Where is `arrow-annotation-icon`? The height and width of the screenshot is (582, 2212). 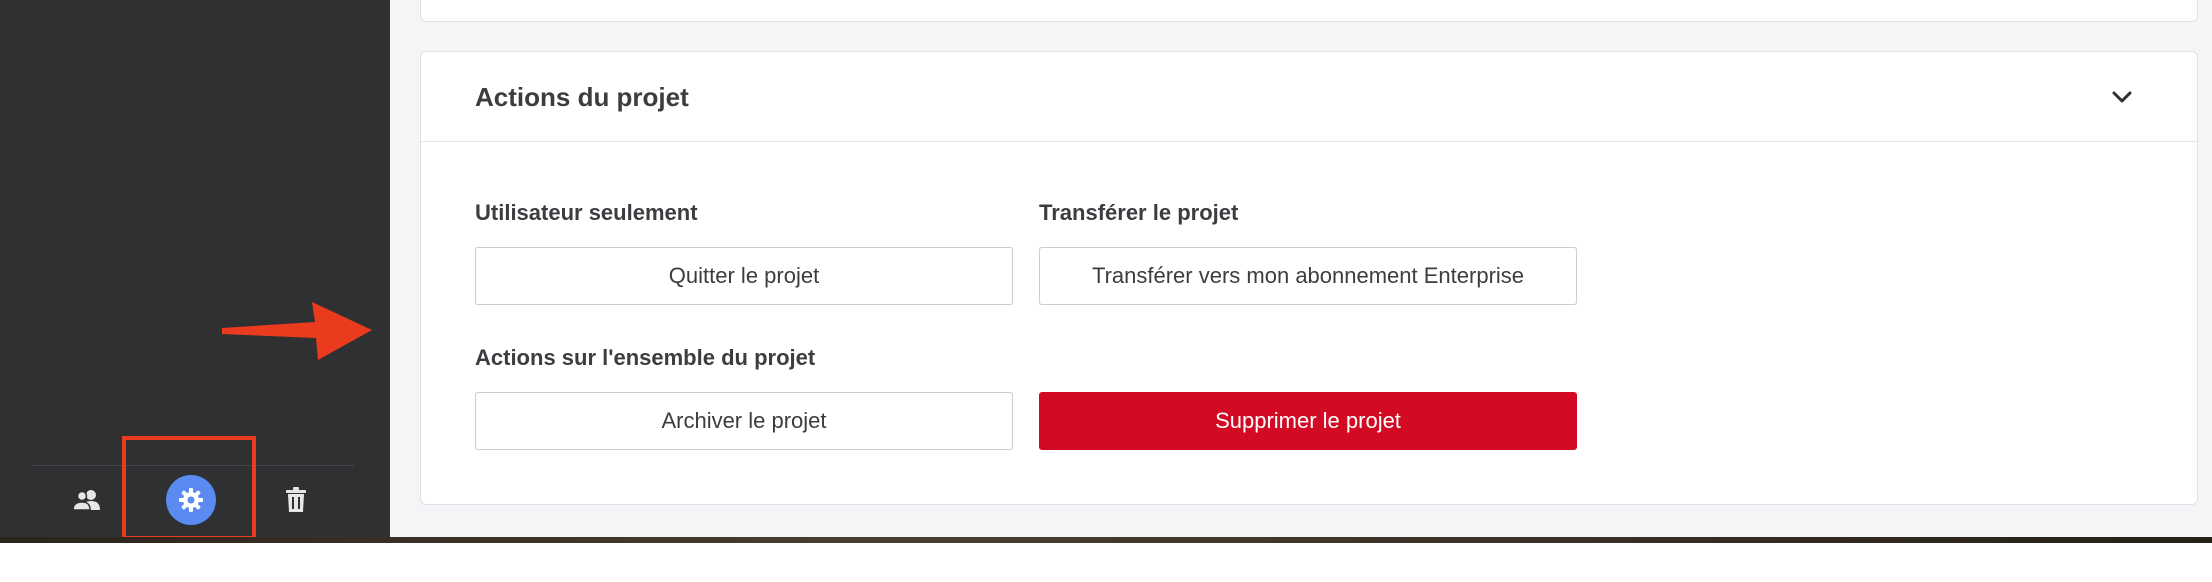 arrow-annotation-icon is located at coordinates (297, 331).